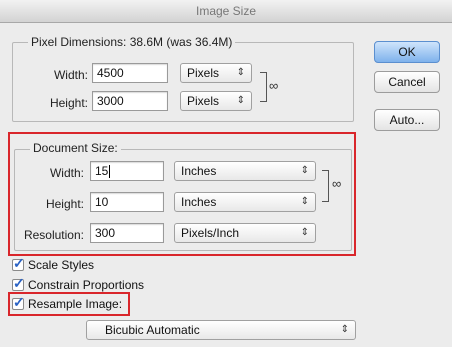 Image resolution: width=452 pixels, height=347 pixels. I want to click on pixel-height-label: Height:, so click(68, 103).